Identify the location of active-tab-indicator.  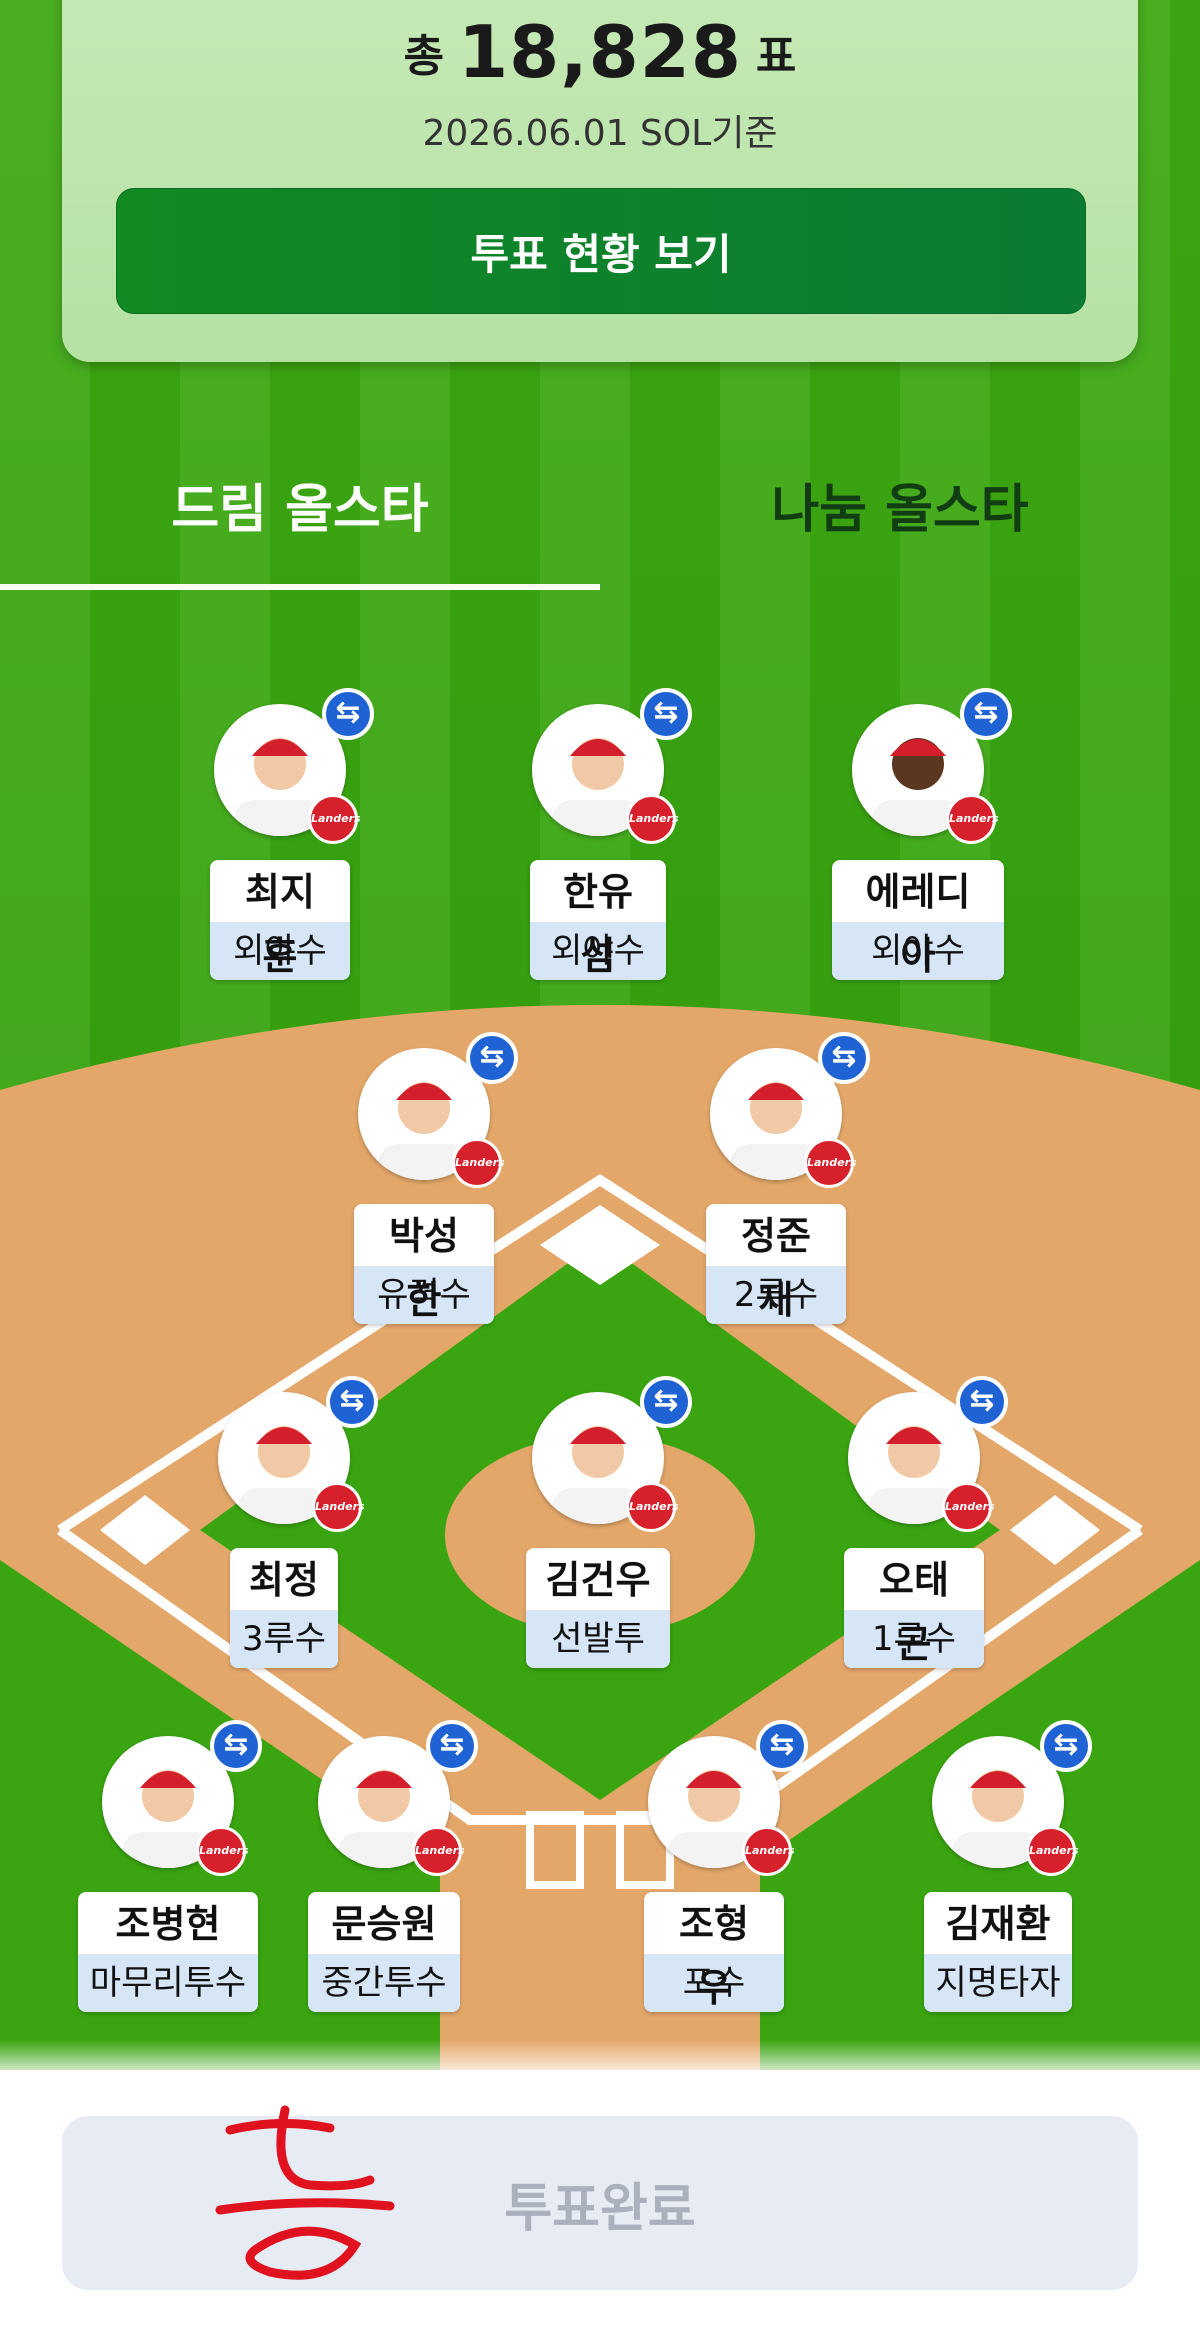
(300, 587).